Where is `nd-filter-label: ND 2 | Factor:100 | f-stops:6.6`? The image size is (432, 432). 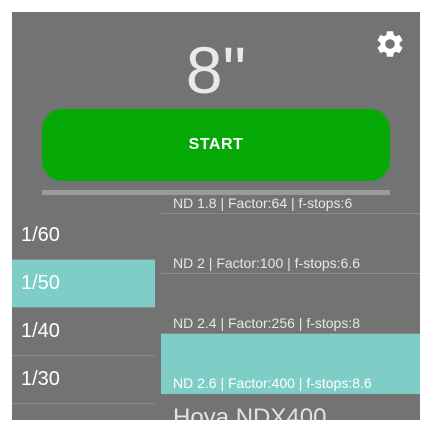 nd-filter-label: ND 2 | Factor:100 | f-stops:6.6 is located at coordinates (267, 263).